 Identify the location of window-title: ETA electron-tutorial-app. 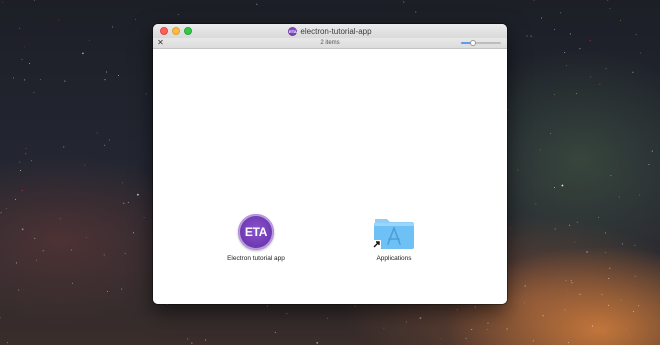
(330, 31).